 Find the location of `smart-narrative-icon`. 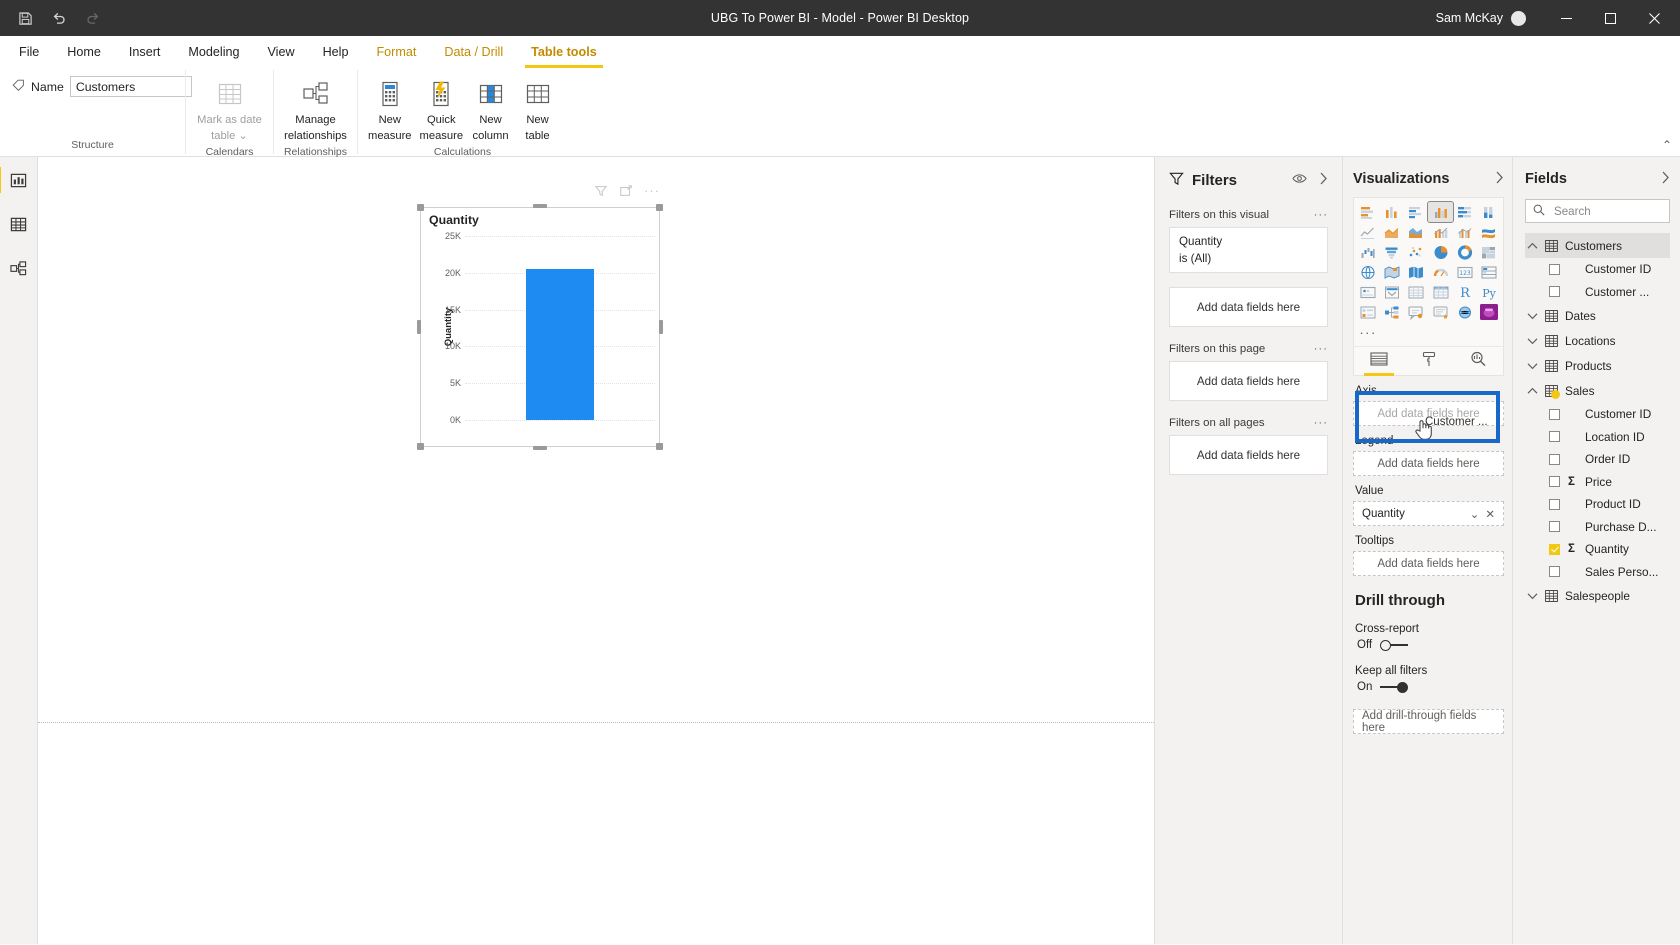

smart-narrative-icon is located at coordinates (1440, 312).